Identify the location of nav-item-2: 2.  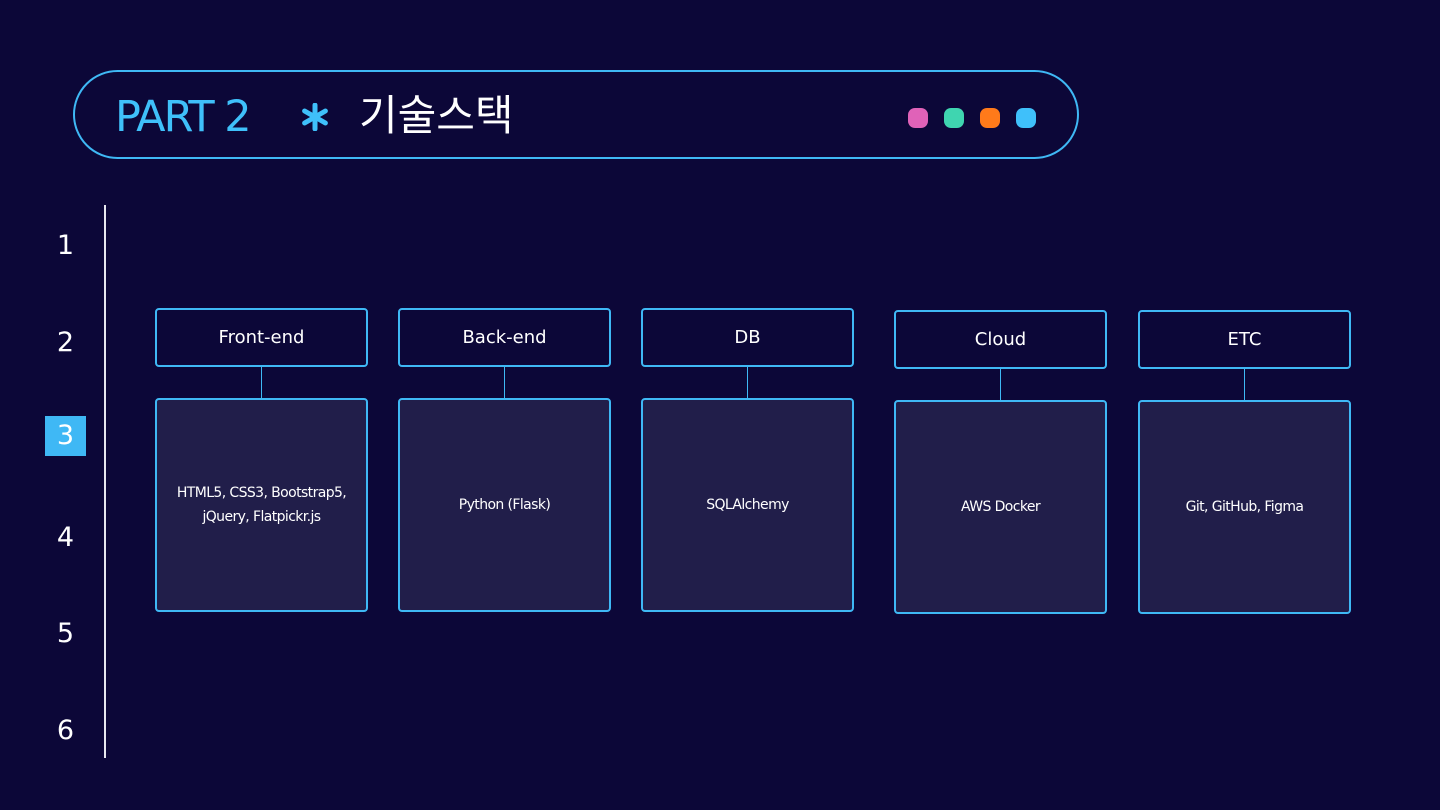
(65, 343).